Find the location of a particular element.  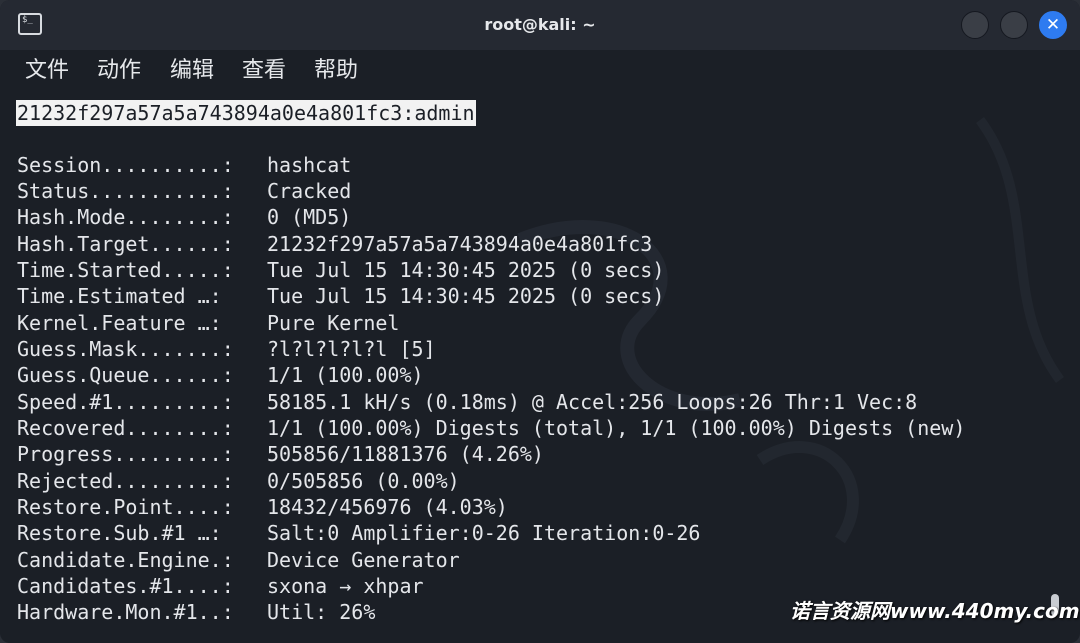

watermark: 诺言资源网www.440my.com is located at coordinates (935, 611).